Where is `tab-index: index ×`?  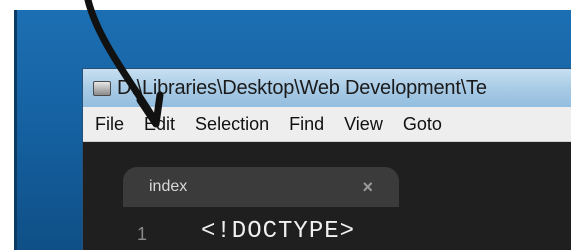 tab-index: index × is located at coordinates (261, 187).